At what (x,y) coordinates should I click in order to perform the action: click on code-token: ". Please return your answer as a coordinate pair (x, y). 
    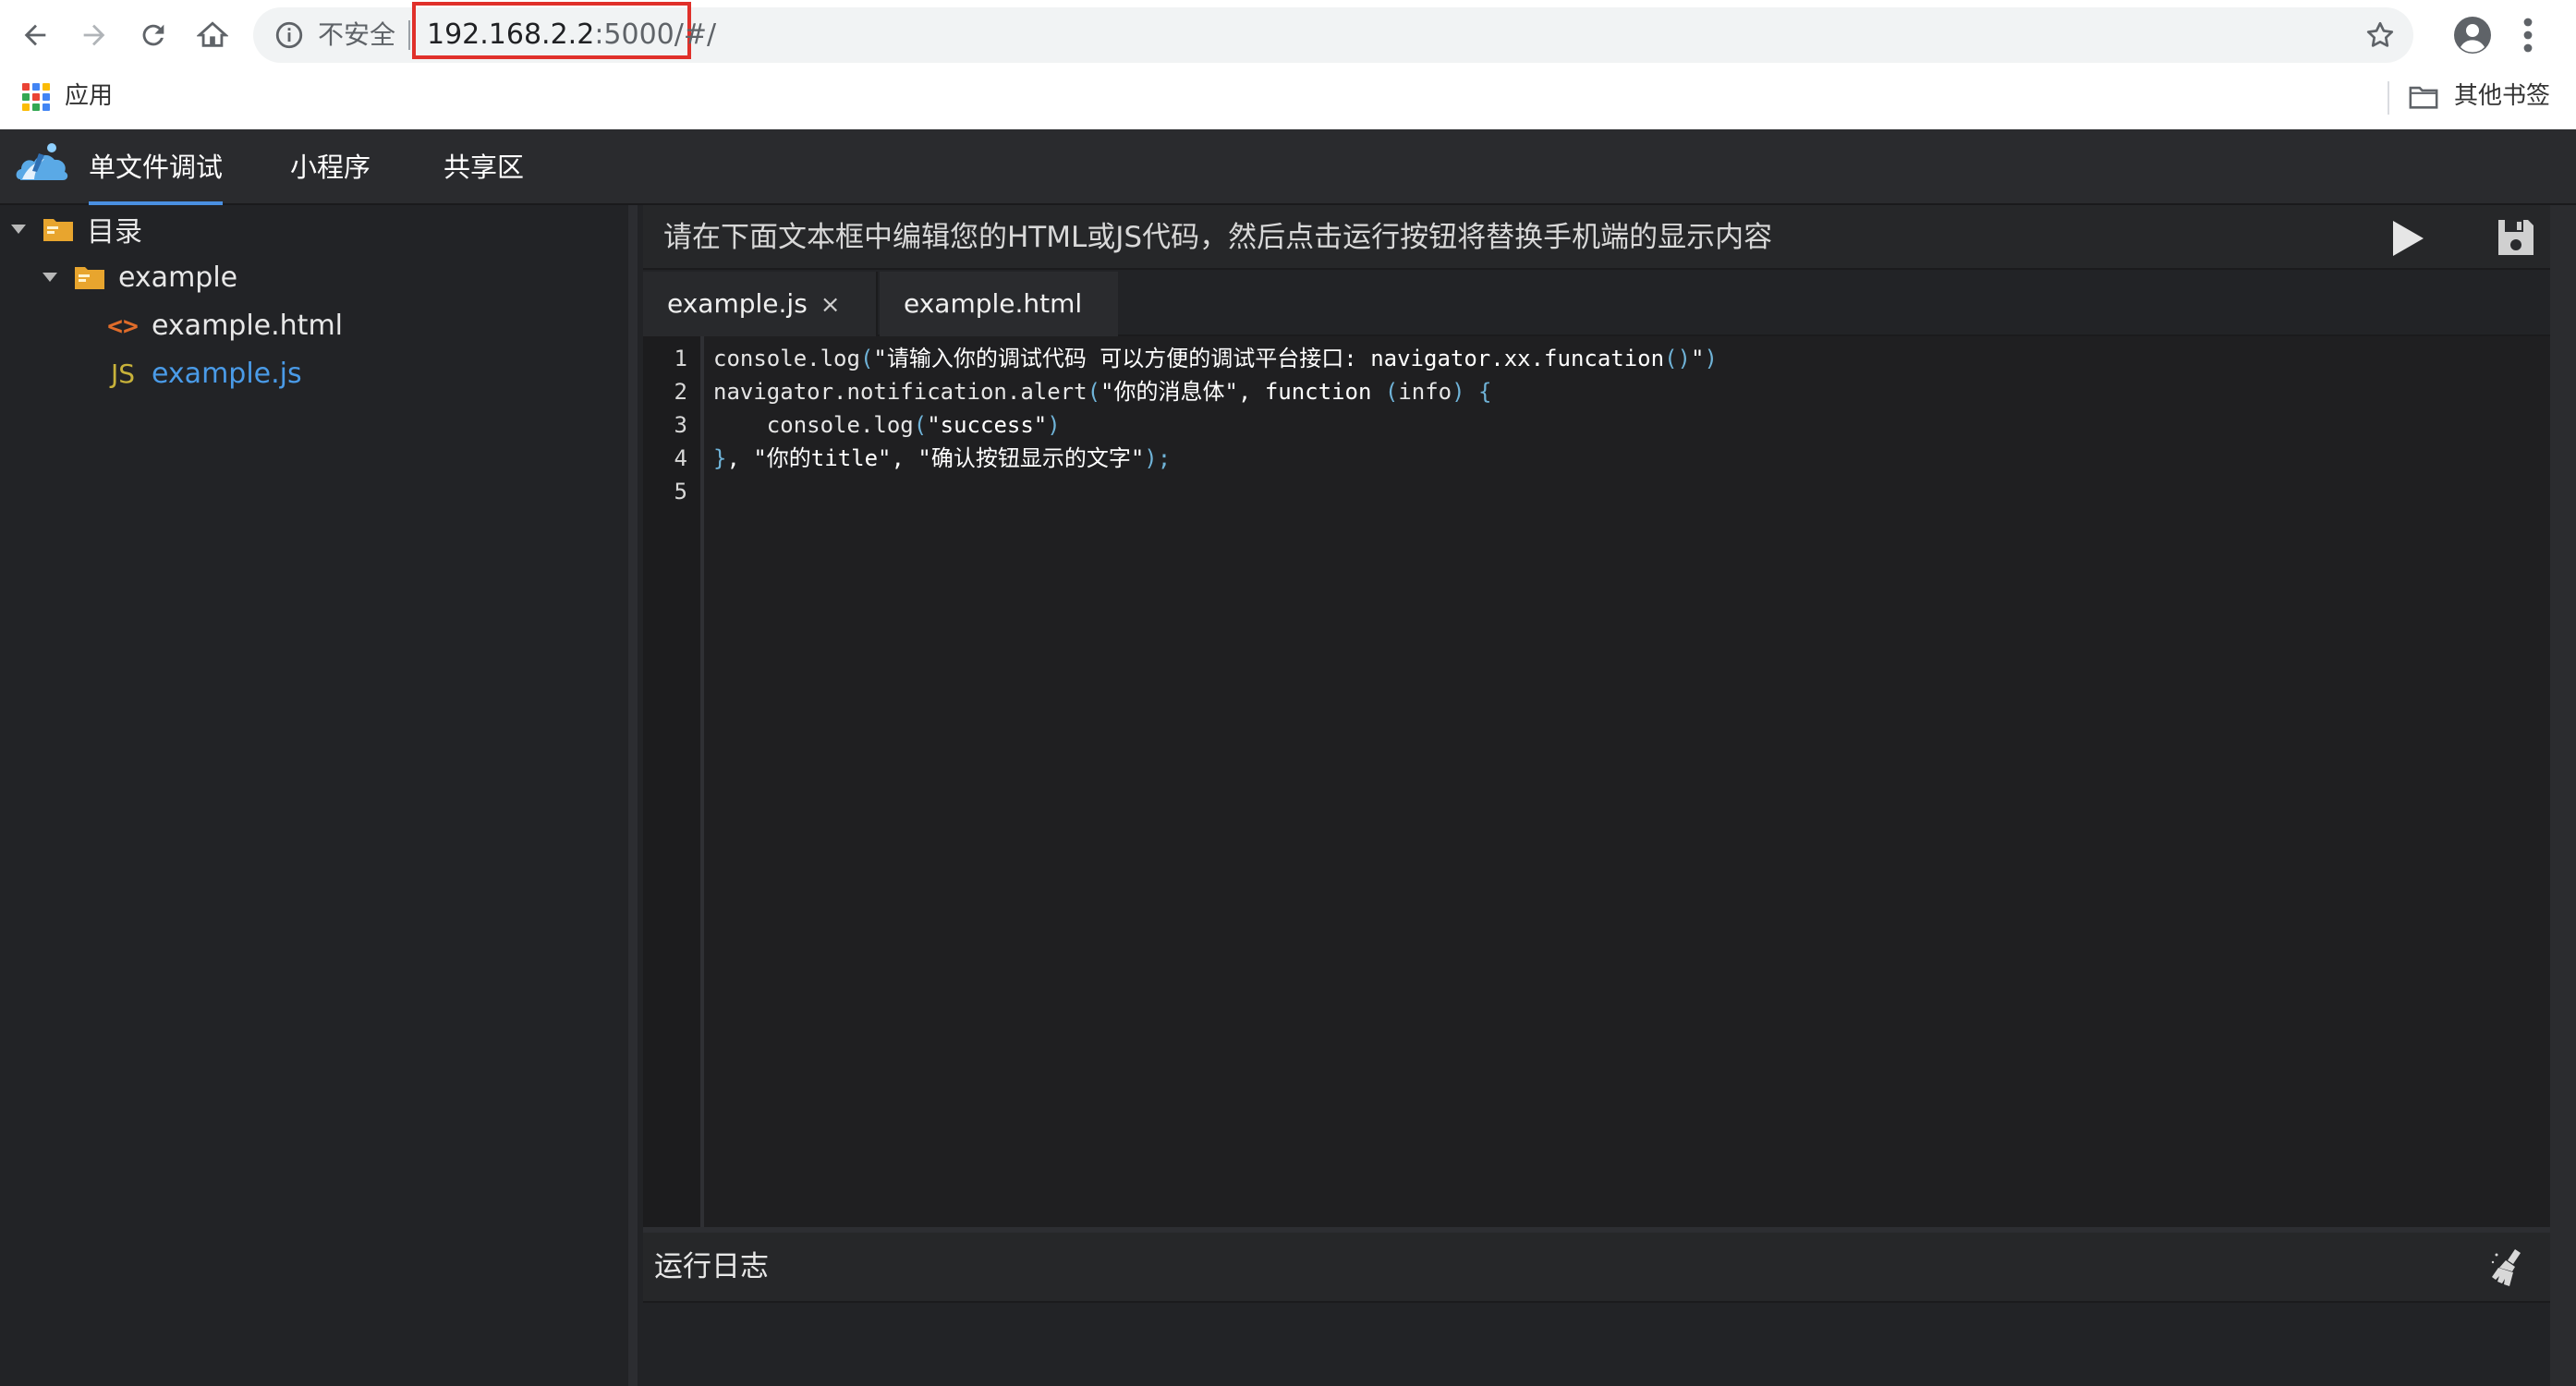
    Looking at the image, I should click on (1698, 358).